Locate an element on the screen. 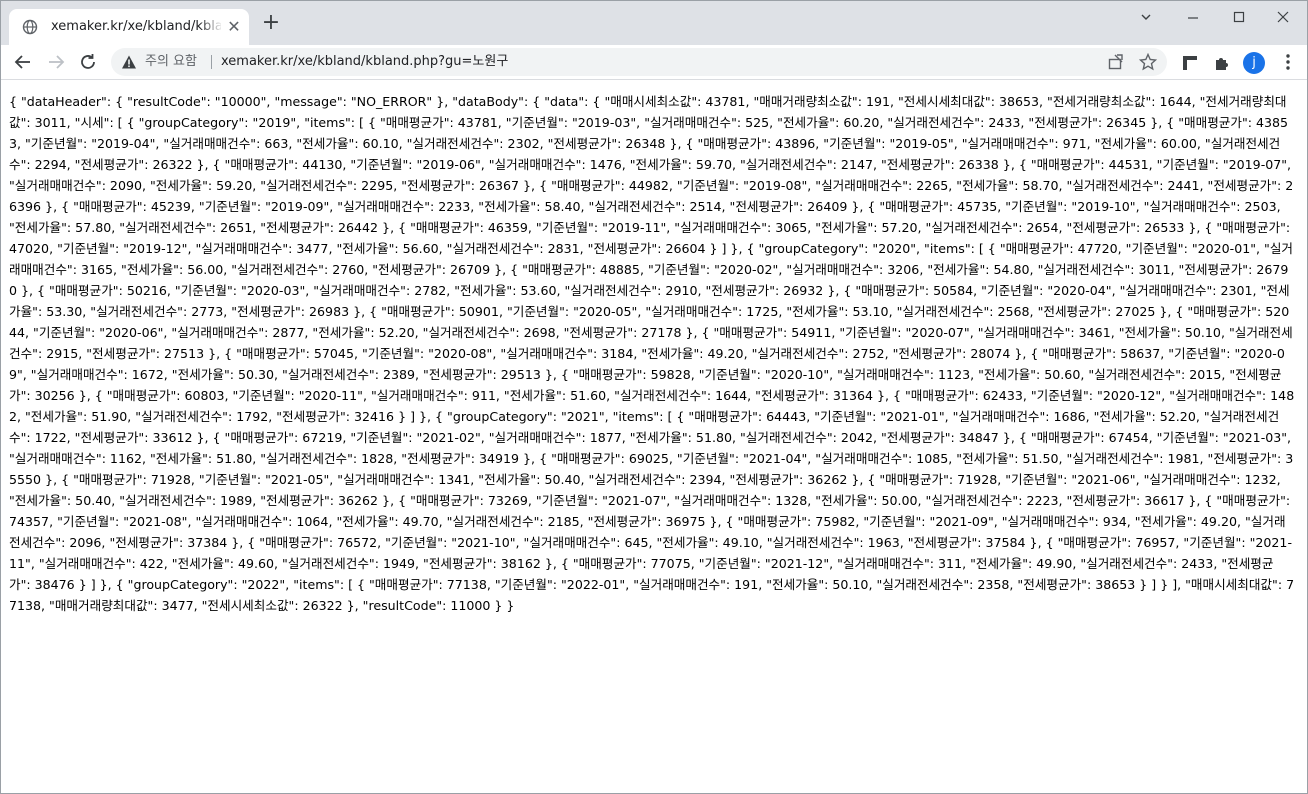 The width and height of the screenshot is (1308, 794). extension-icon is located at coordinates (1190, 63).